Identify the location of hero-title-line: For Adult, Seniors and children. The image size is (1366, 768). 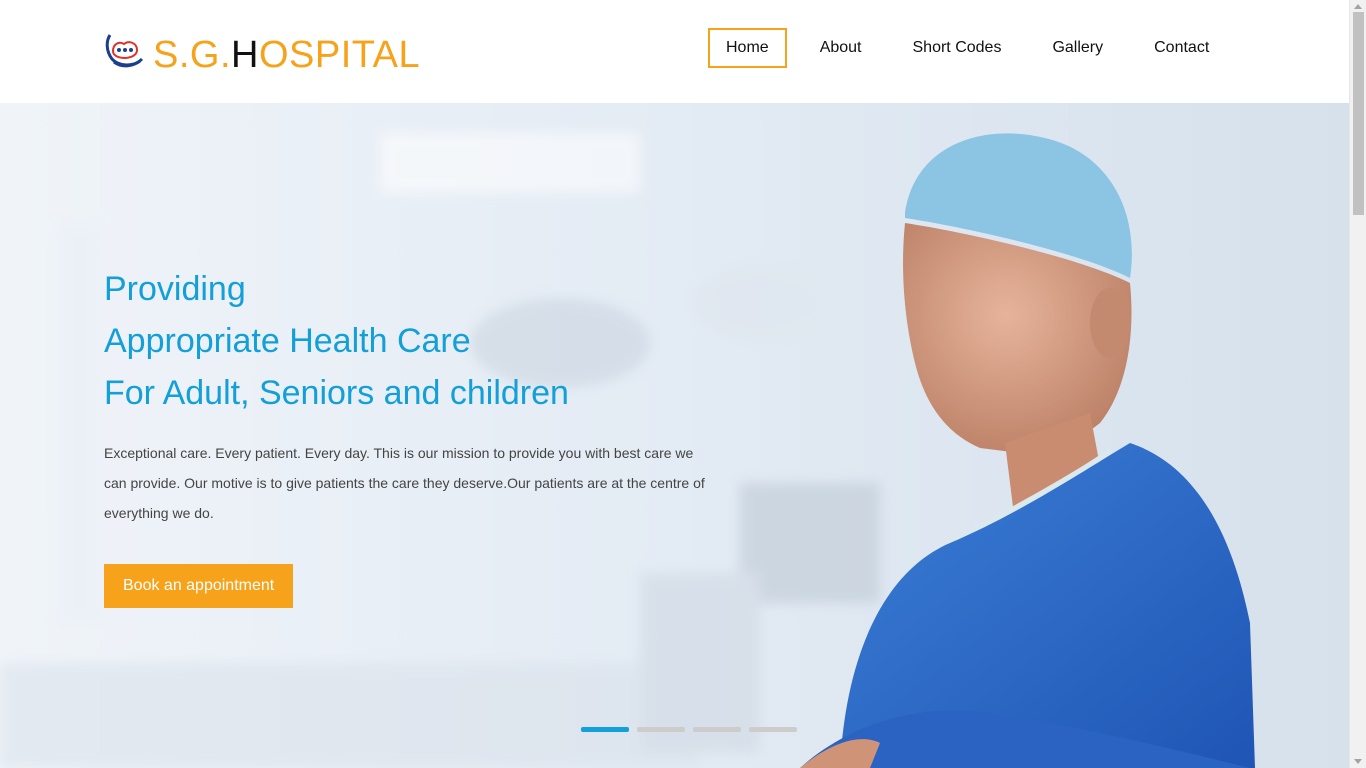
(336, 393).